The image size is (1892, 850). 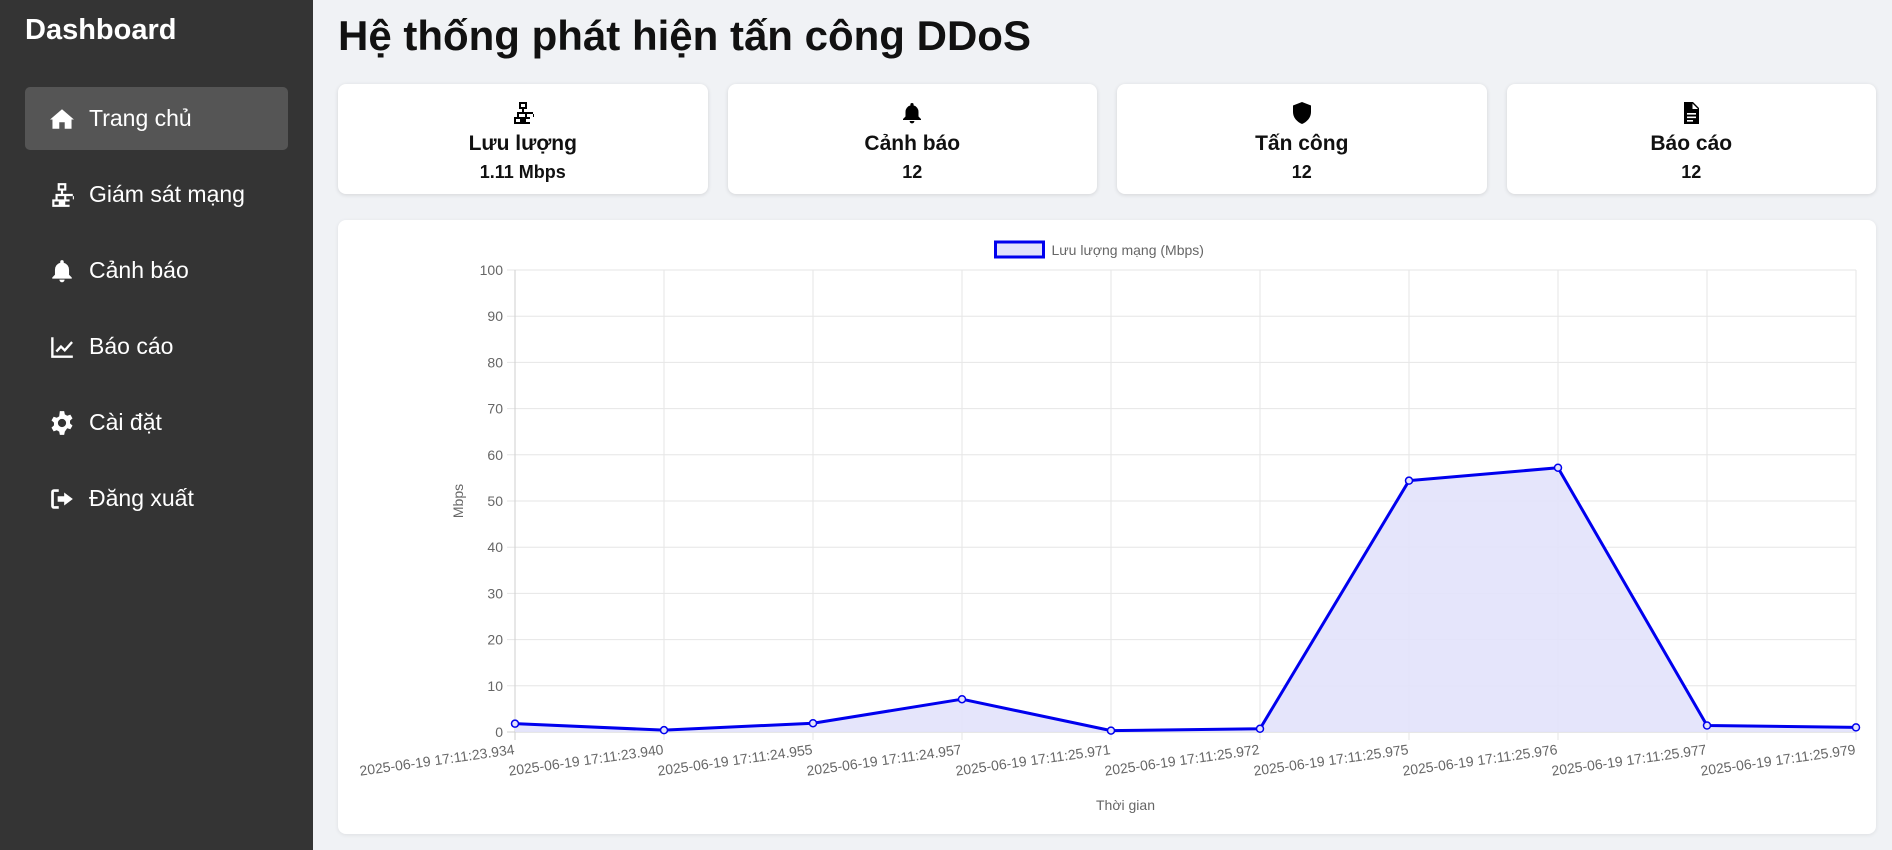 I want to click on card-value: 1.11 Mbps, so click(x=522, y=172).